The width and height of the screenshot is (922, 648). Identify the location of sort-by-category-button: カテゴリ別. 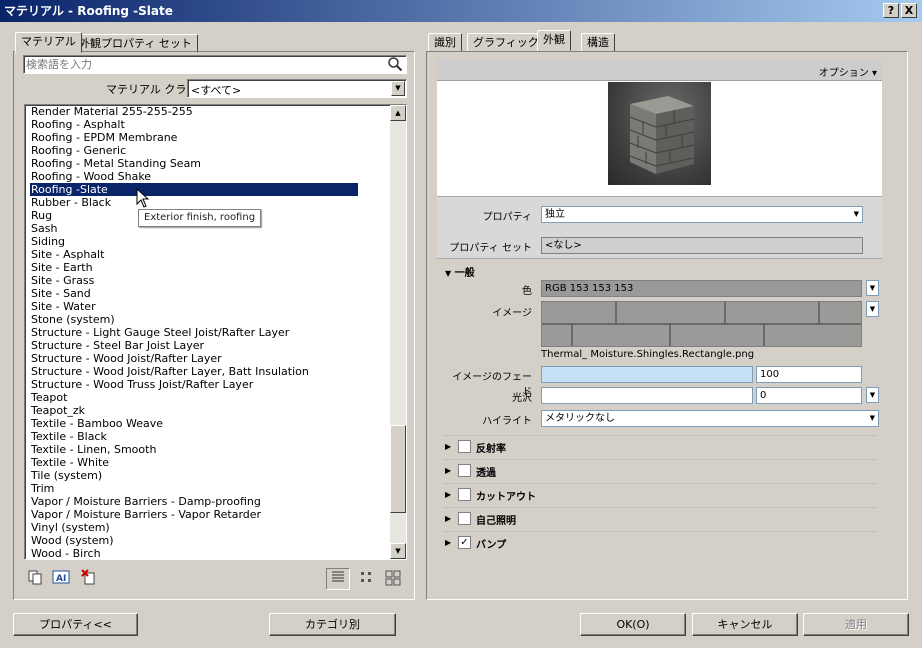
(332, 624).